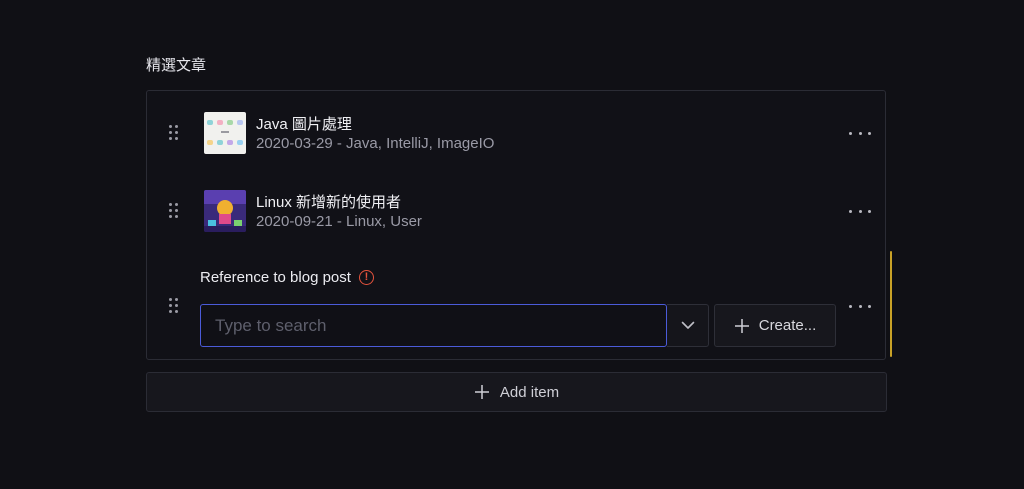  Describe the element at coordinates (339, 221) in the screenshot. I see `item-subtitle: 2020-09-21 - Linux, User` at that location.